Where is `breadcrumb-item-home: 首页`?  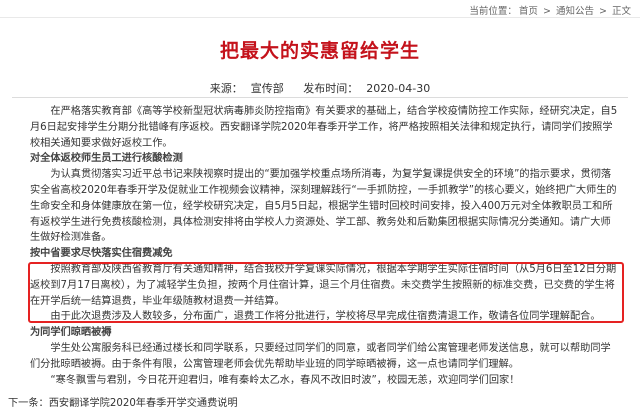
breadcrumb-item-home: 首页 is located at coordinates (528, 11).